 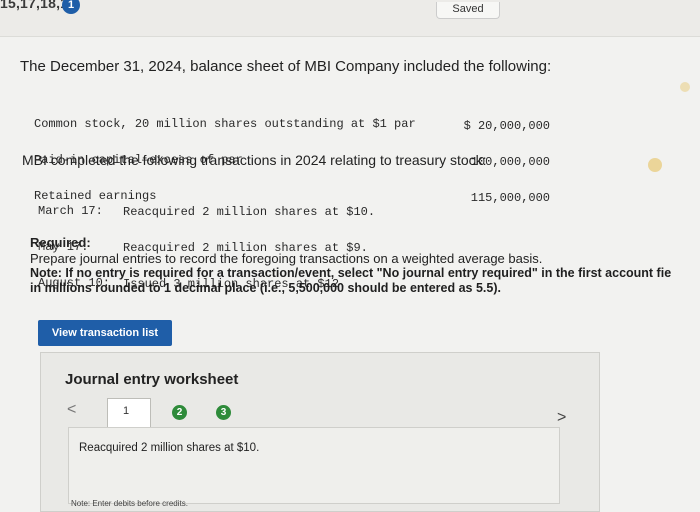 I want to click on view-transaction-list-button: View transaction list, so click(x=105, y=333).